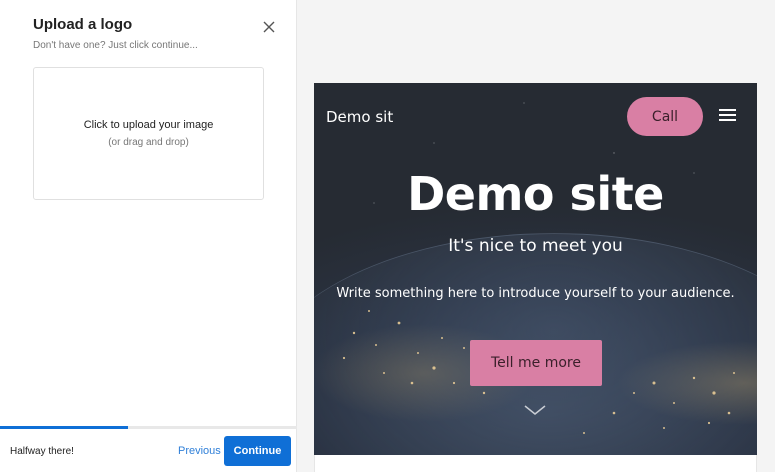 This screenshot has height=472, width=775. Describe the element at coordinates (257, 451) in the screenshot. I see `continue-button: Continue` at that location.